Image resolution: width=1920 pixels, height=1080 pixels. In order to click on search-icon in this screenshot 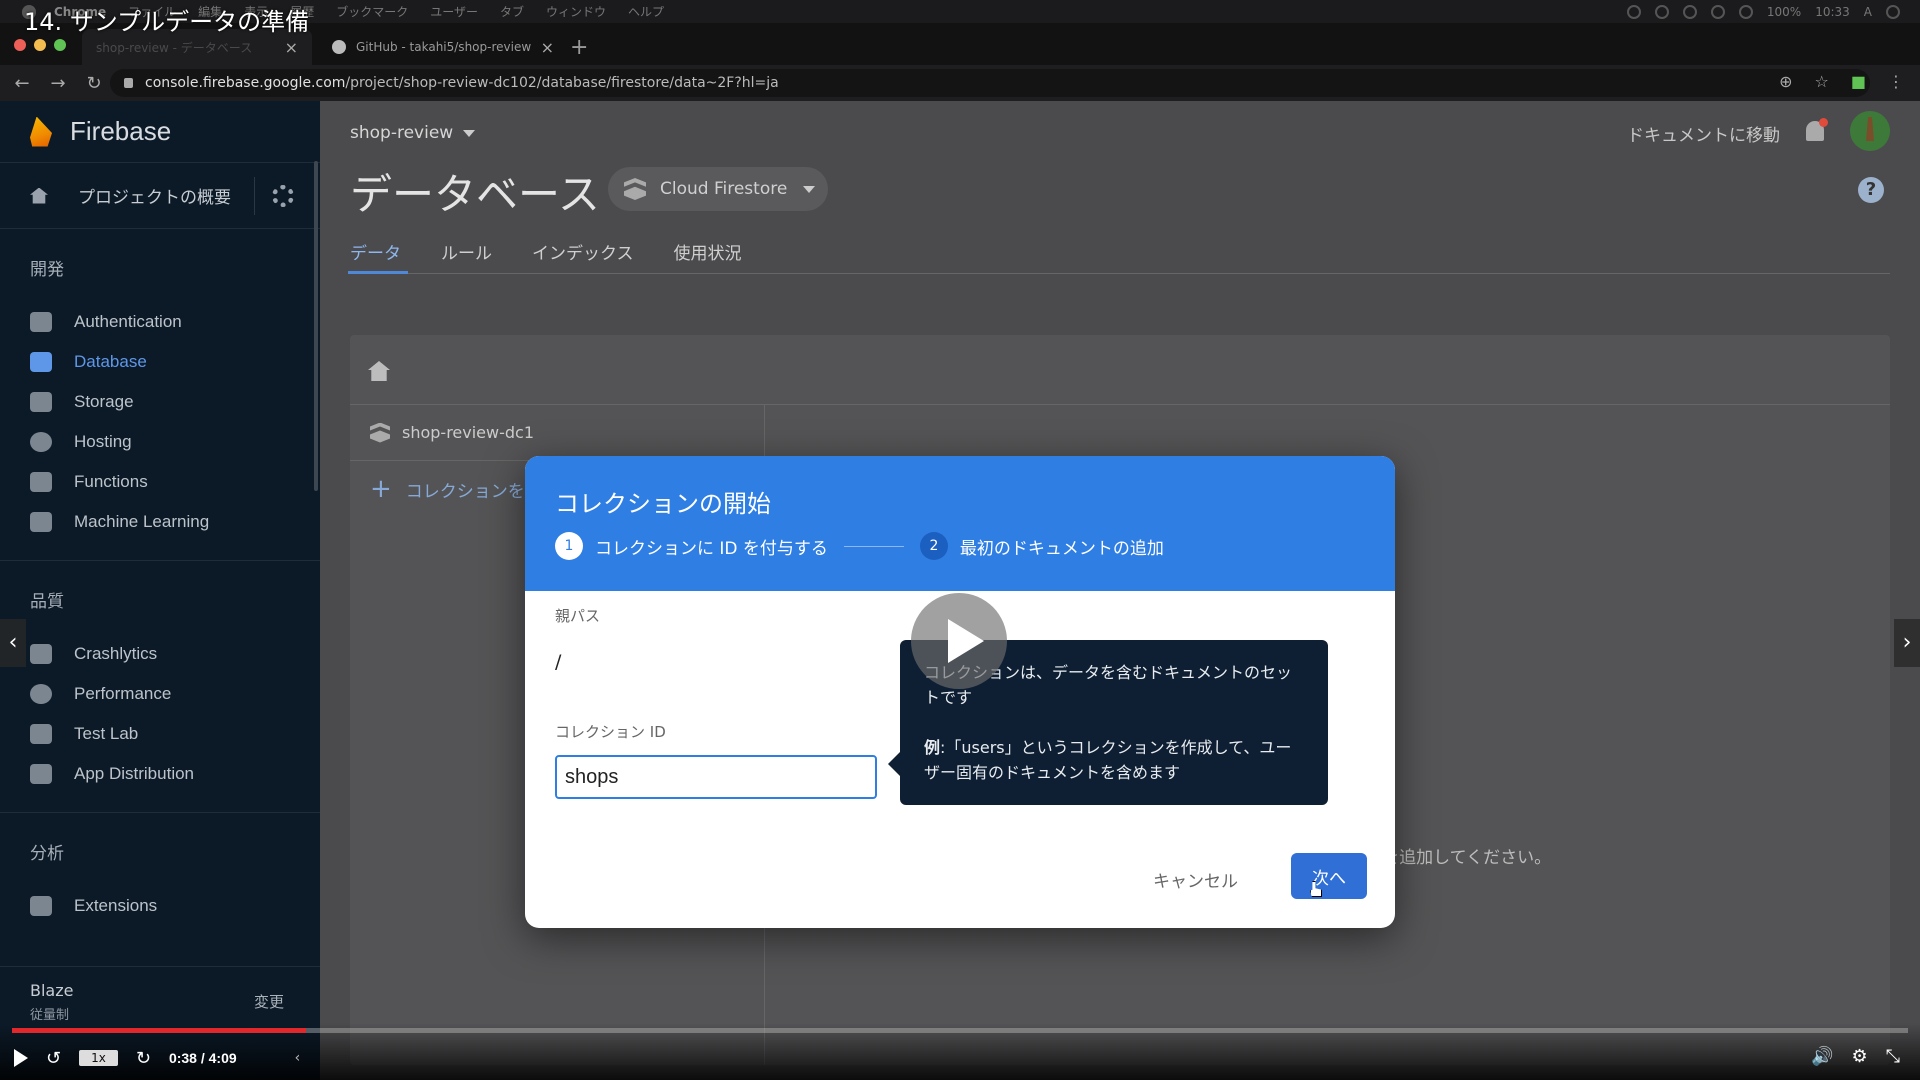, I will do `click(1893, 11)`.